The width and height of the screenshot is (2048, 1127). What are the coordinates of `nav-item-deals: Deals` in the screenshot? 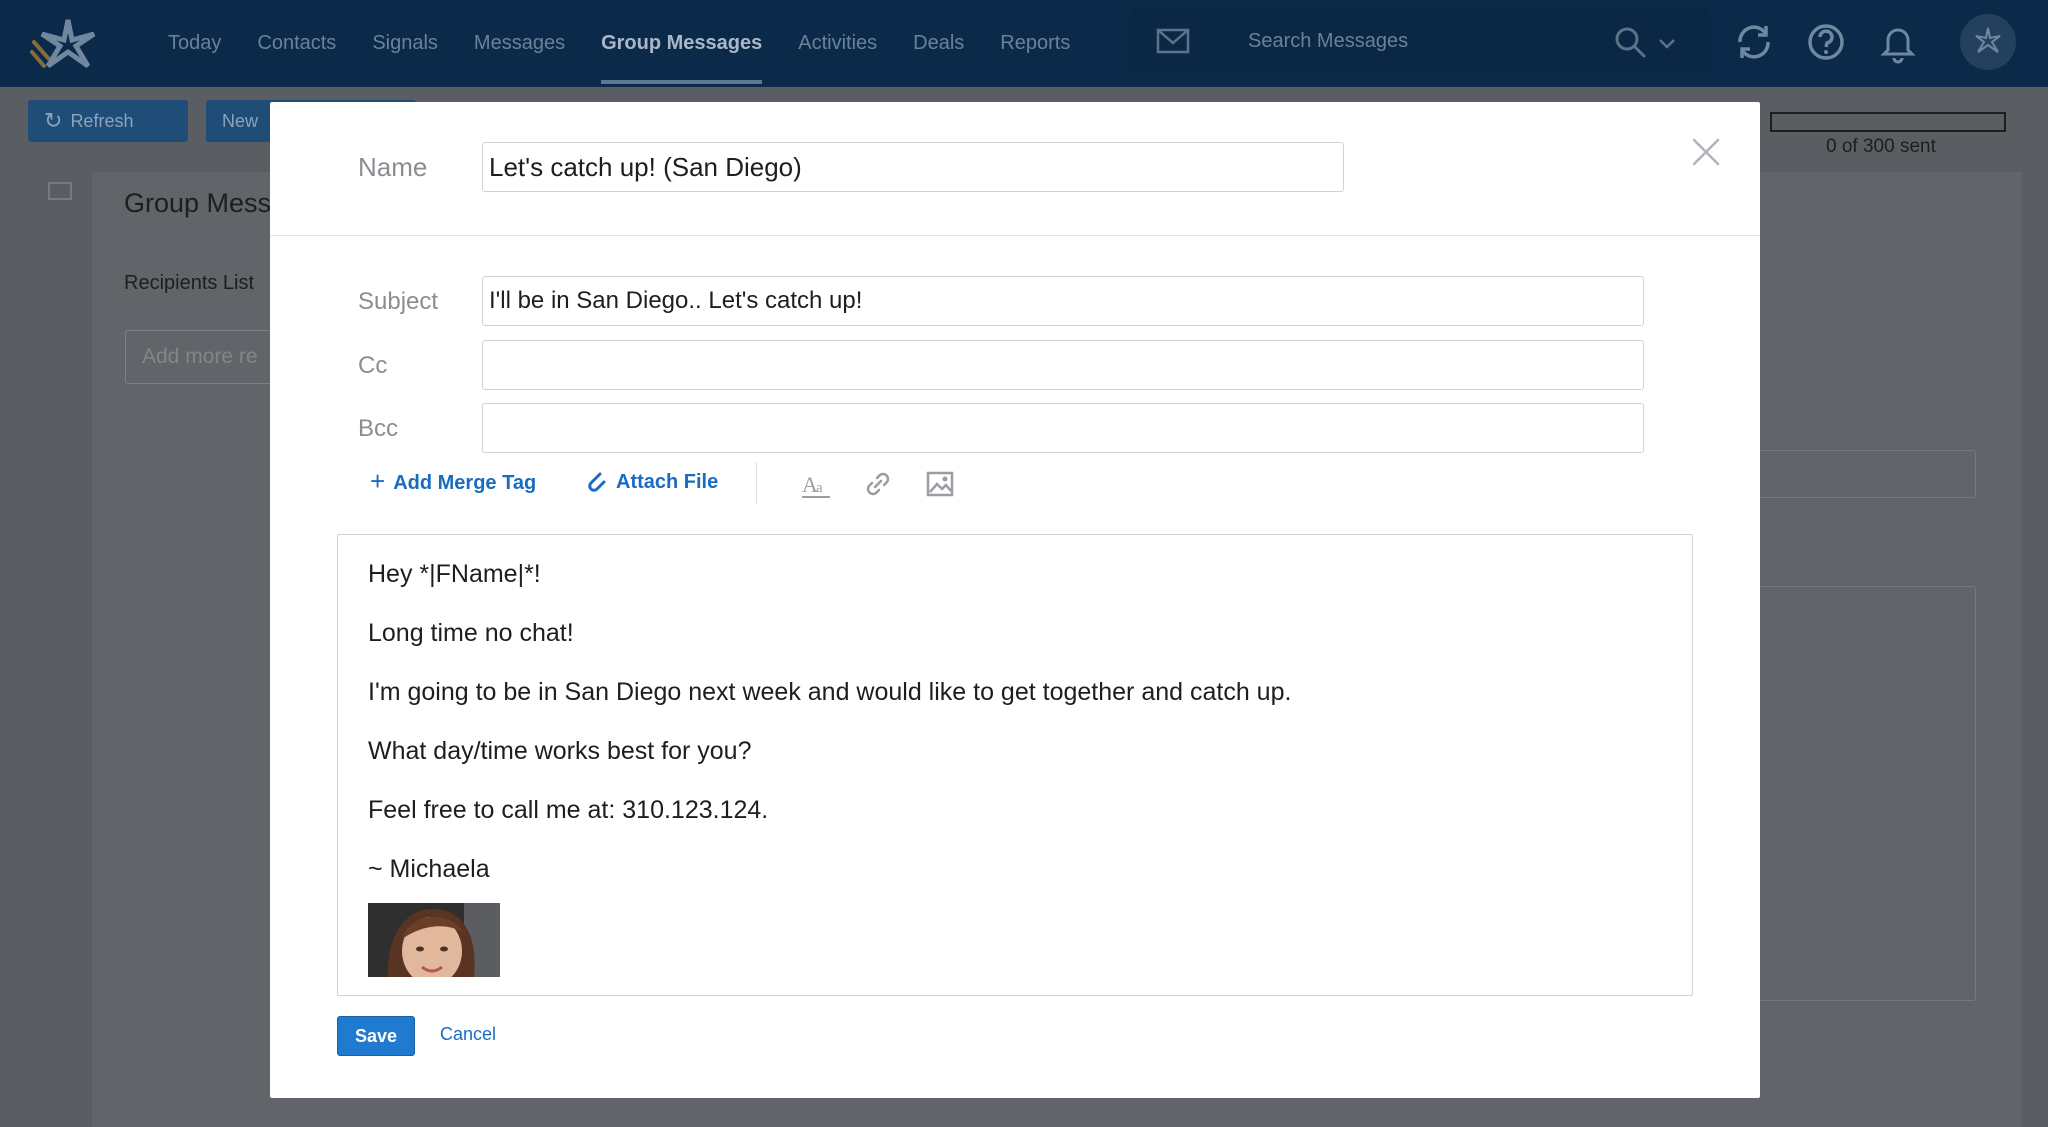 It's located at (938, 43).